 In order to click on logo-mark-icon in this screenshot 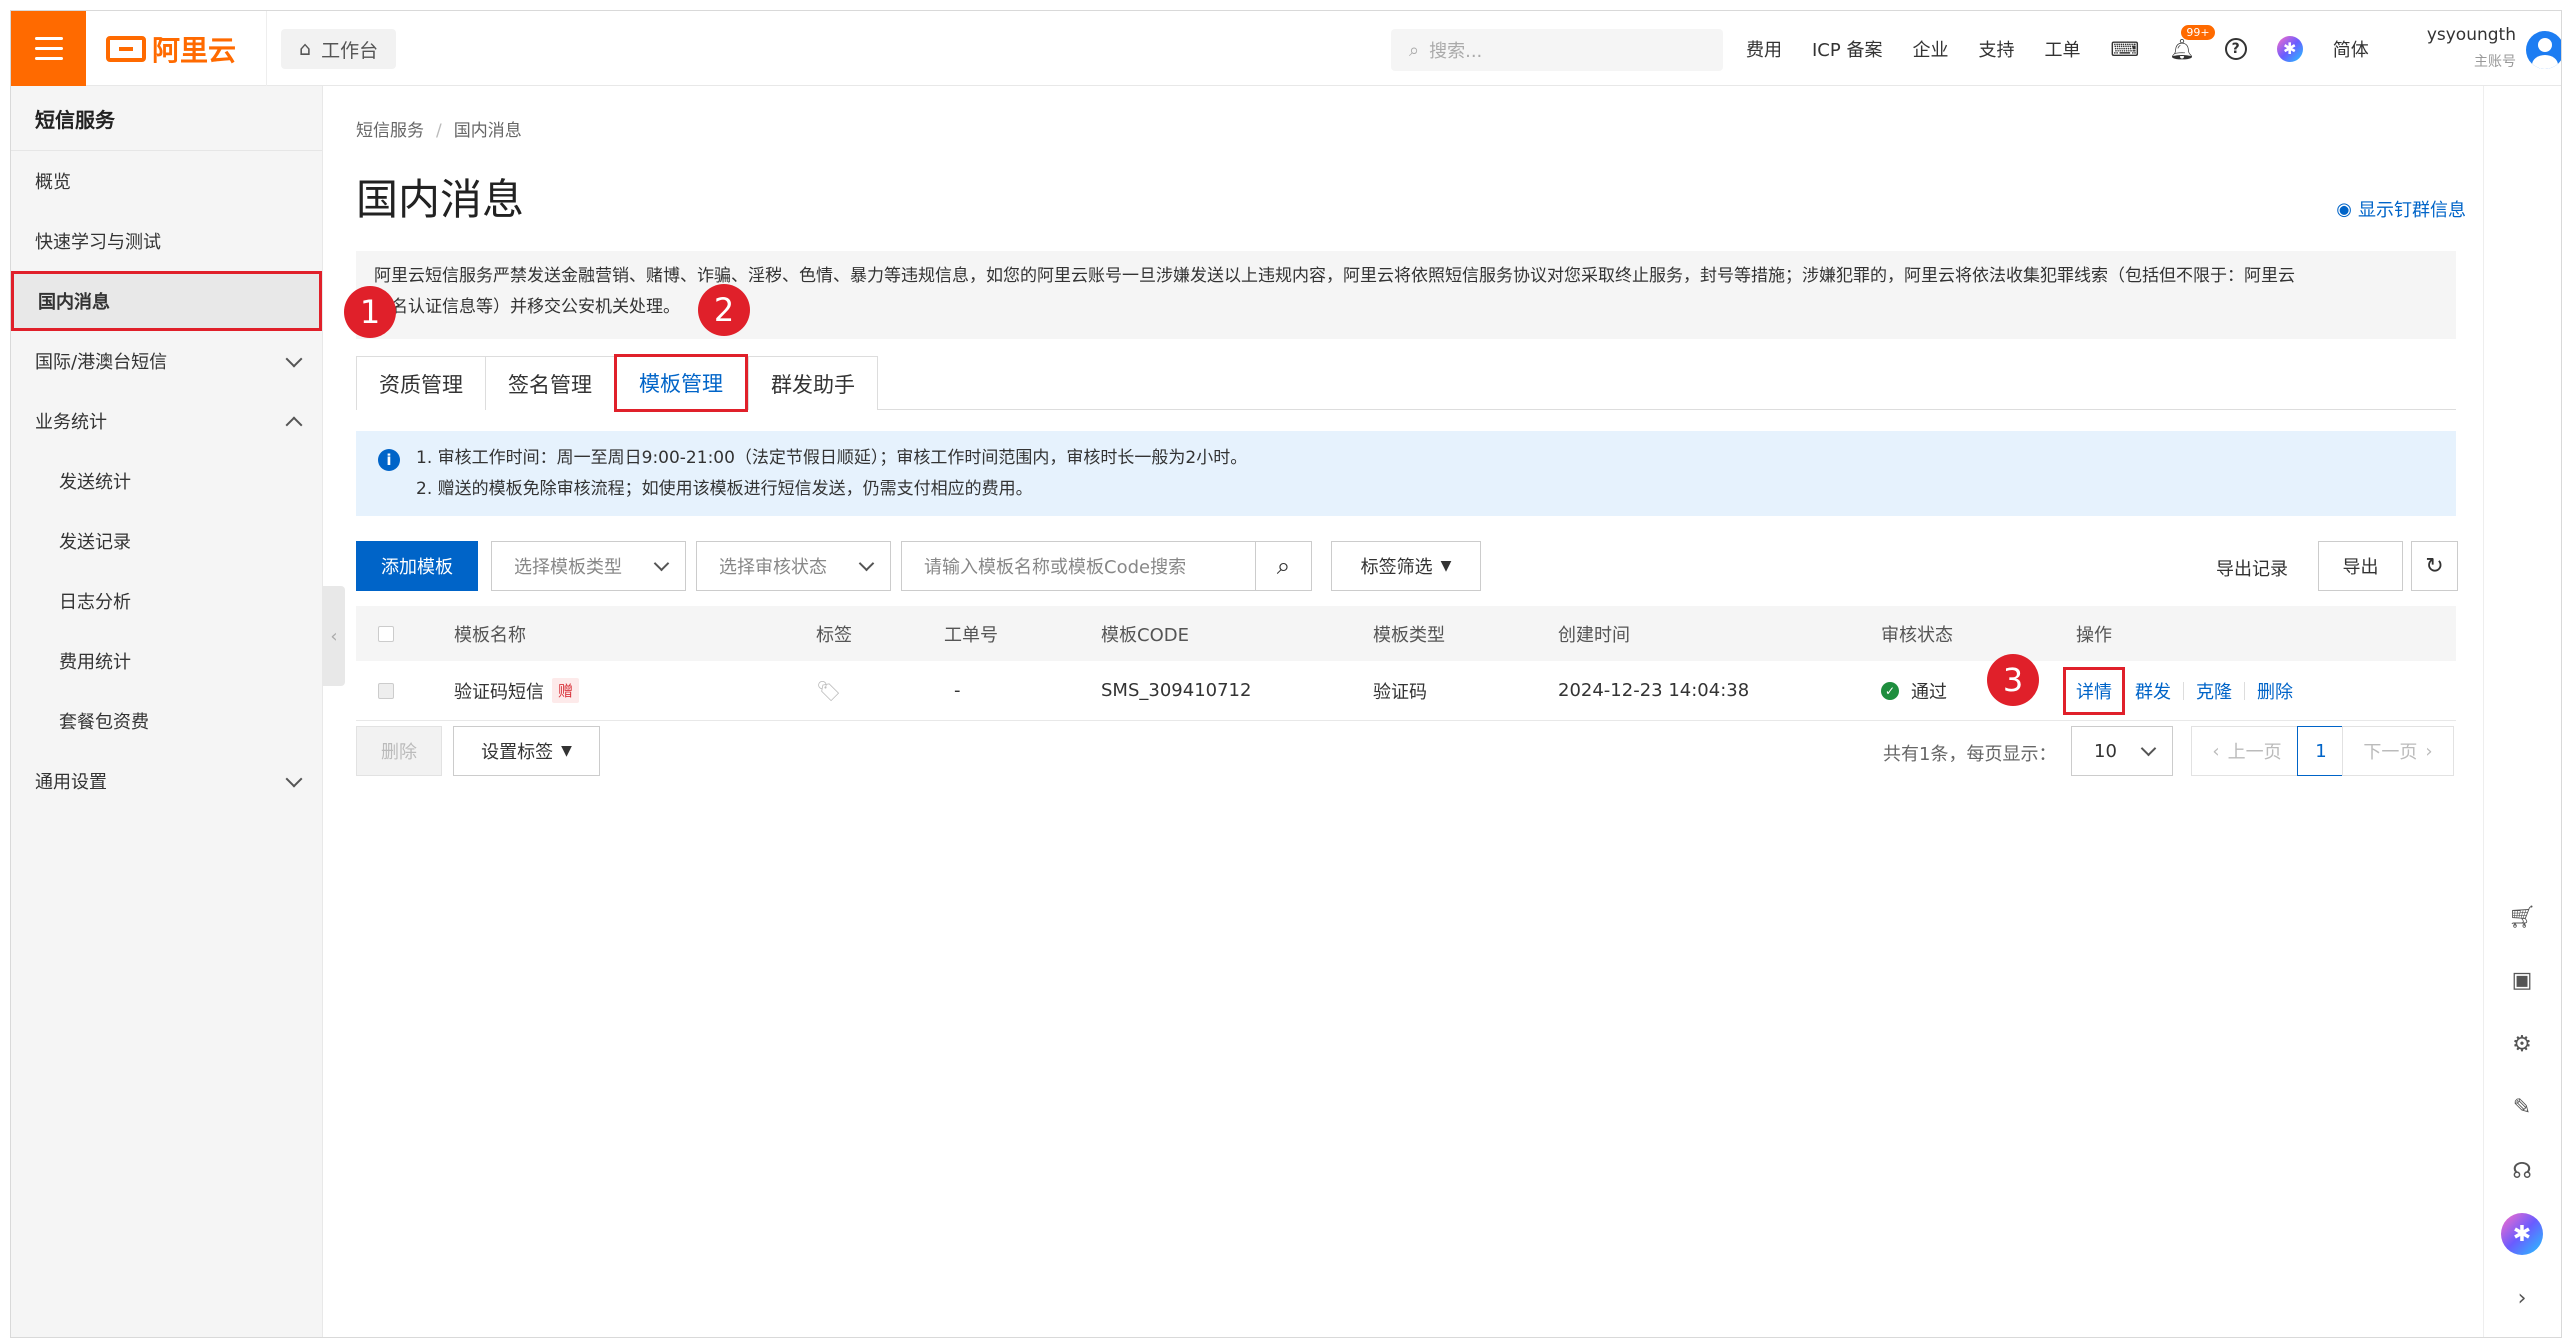, I will do `click(126, 49)`.